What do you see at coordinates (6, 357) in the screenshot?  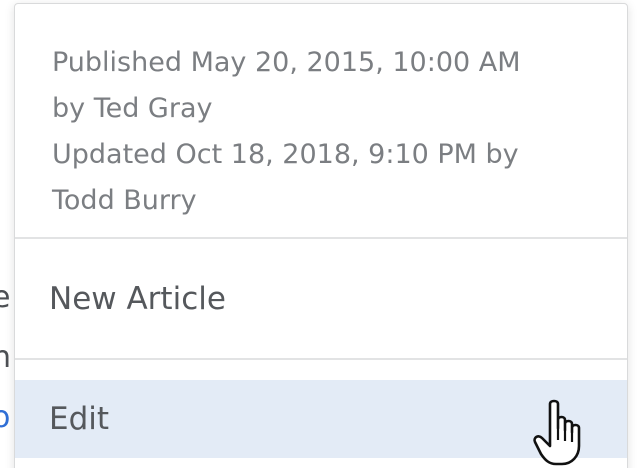 I see `background-text-fragment: n` at bounding box center [6, 357].